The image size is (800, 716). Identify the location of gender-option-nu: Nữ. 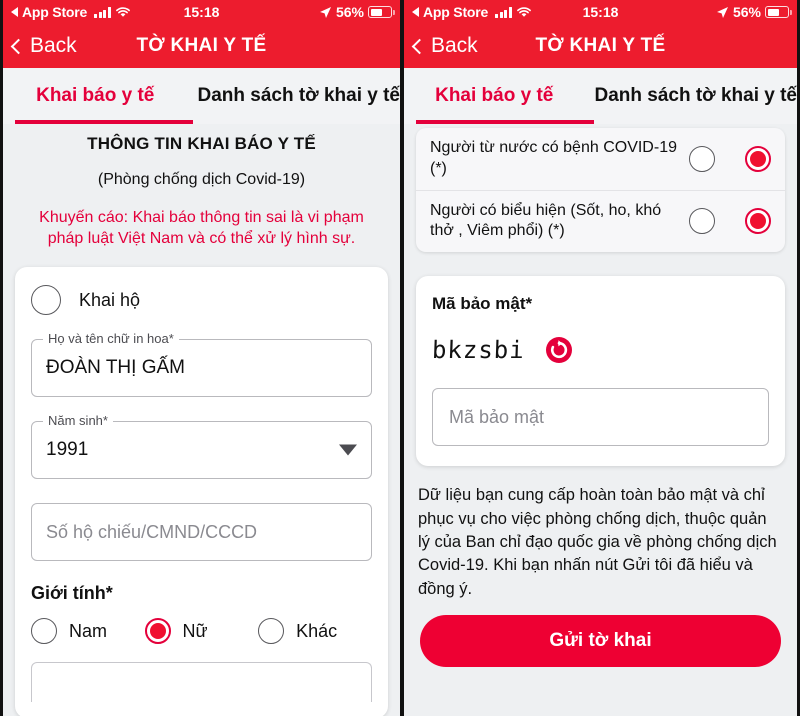
(201, 631).